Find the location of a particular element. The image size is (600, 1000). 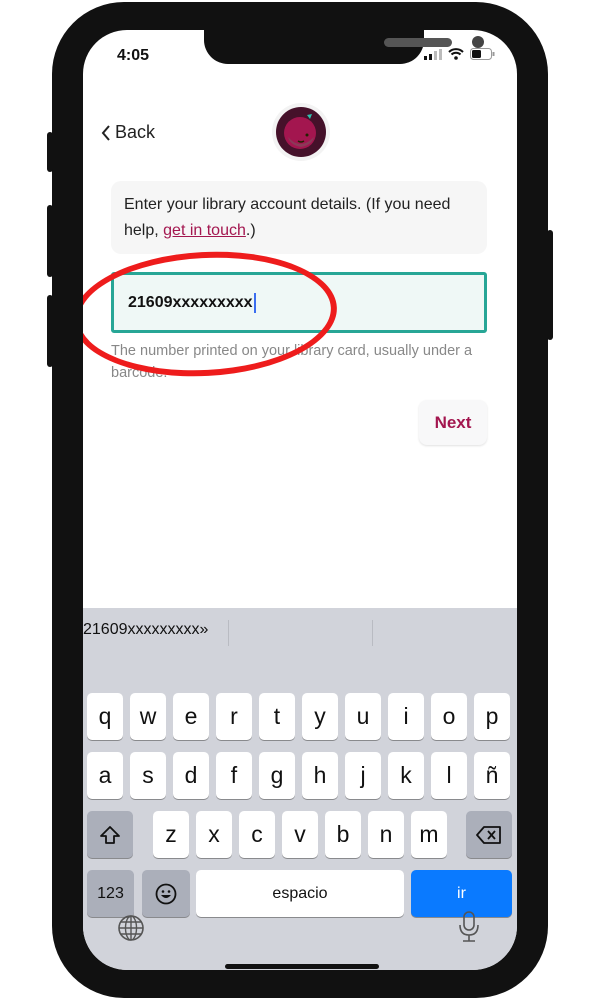

status-time: 4:05 is located at coordinates (133, 55).